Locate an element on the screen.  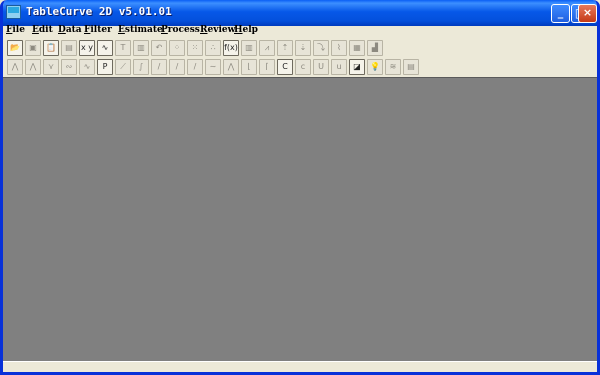
status-bar is located at coordinates (300, 366).